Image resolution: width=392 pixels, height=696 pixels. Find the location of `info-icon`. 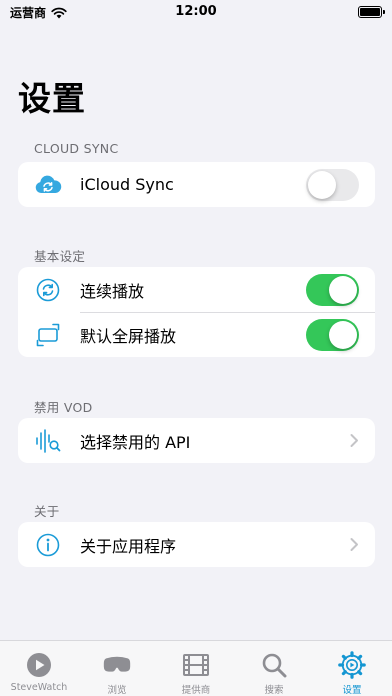

info-icon is located at coordinates (48, 545).